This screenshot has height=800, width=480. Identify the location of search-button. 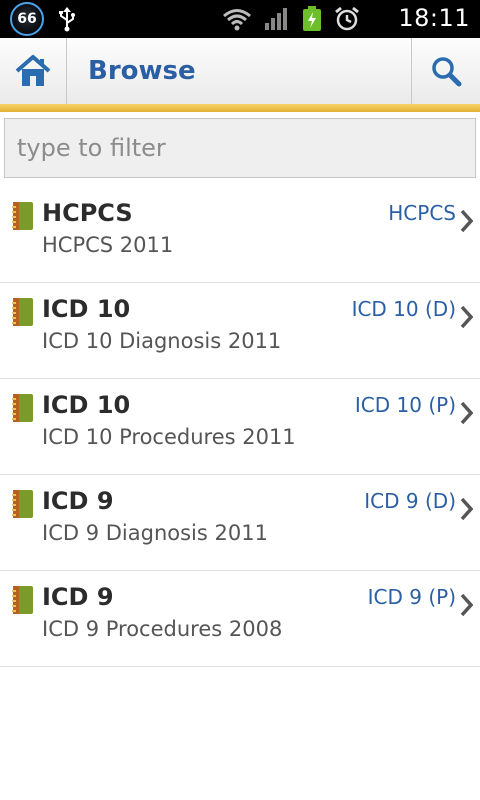
(445, 73).